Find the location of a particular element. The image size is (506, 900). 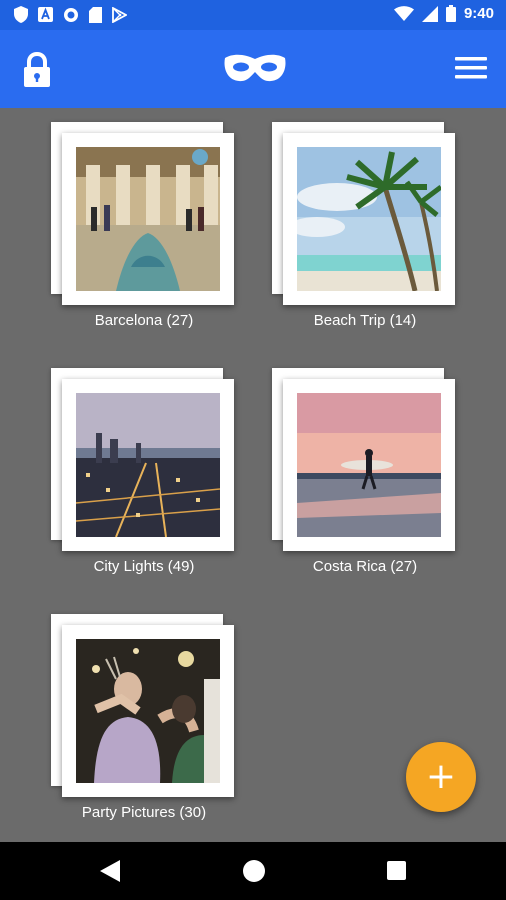

album-label: Party Pictures (30) is located at coordinates (144, 812).